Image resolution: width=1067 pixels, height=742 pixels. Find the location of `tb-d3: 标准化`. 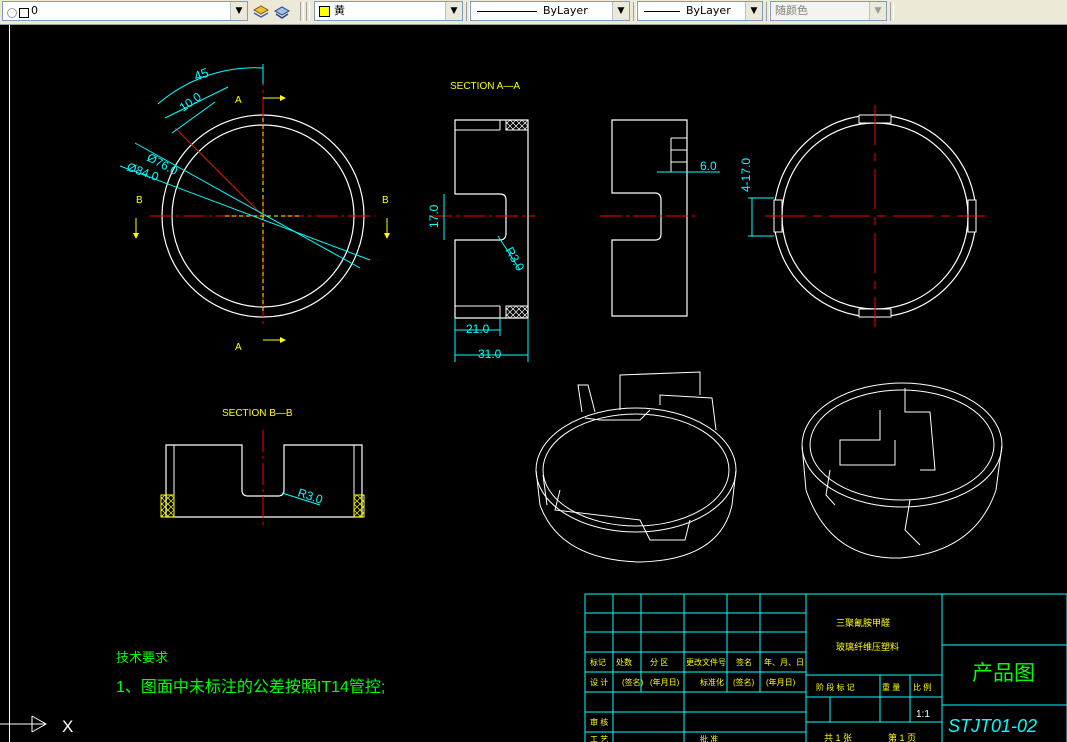

tb-d3: 标准化 is located at coordinates (712, 682).